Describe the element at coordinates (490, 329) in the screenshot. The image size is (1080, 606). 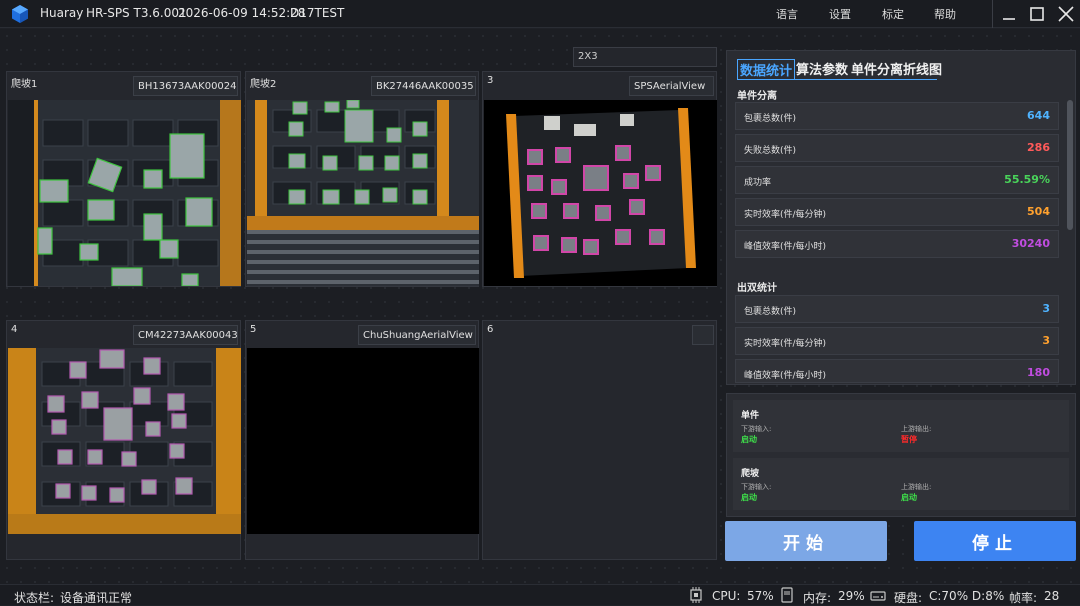
I see `camera-number: 6` at that location.